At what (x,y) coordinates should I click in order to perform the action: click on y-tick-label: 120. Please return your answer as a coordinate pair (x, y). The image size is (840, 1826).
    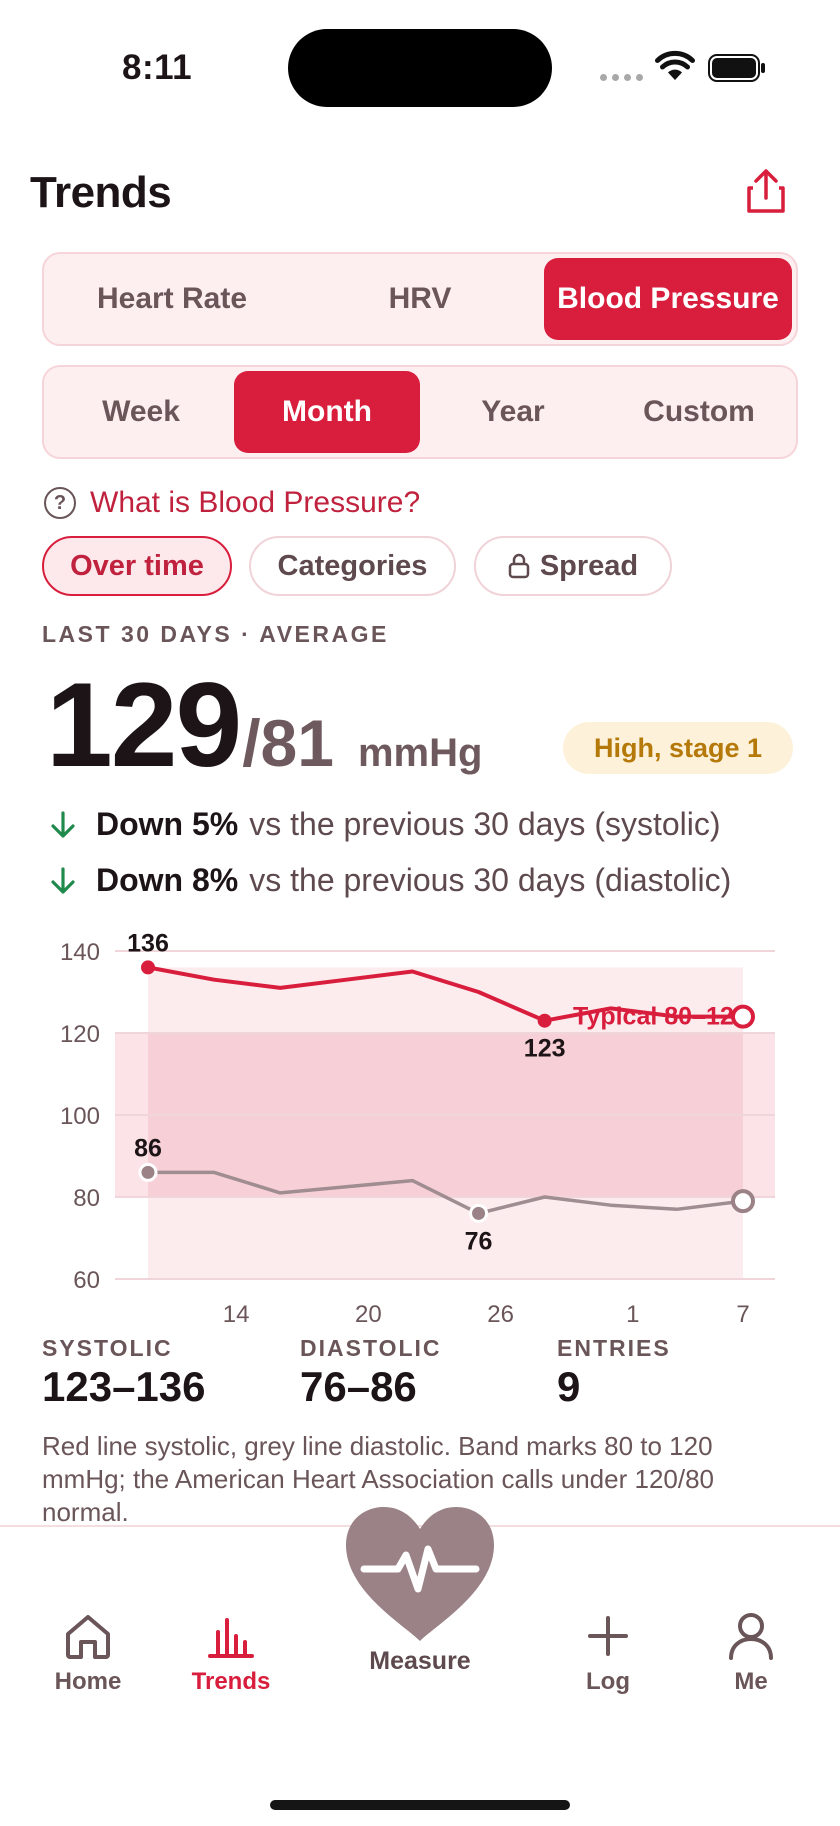
    Looking at the image, I should click on (80, 1034).